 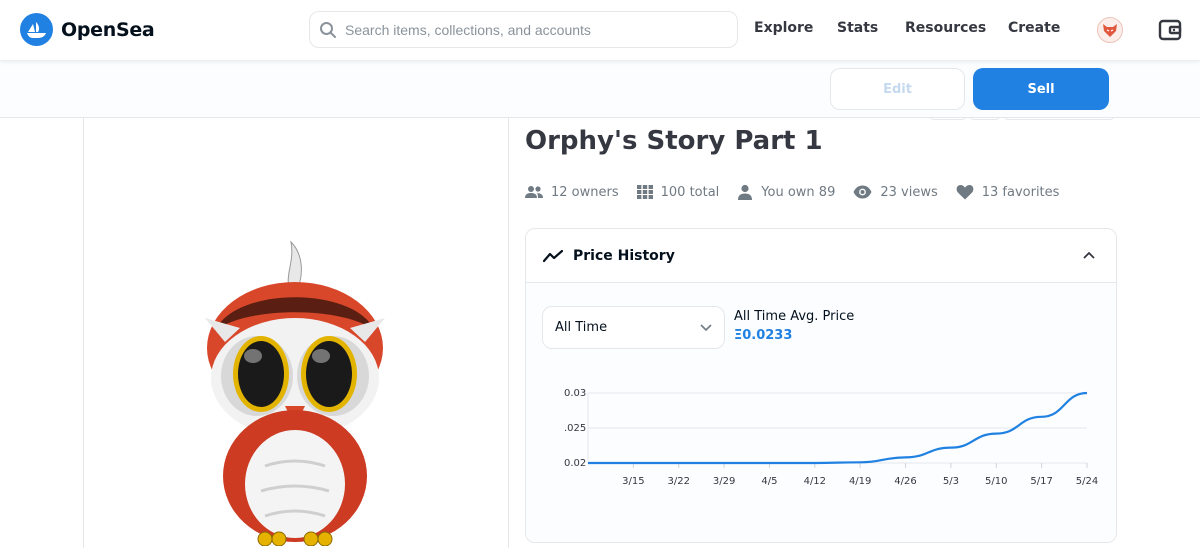 I want to click on total-count: 100 total, so click(x=690, y=192).